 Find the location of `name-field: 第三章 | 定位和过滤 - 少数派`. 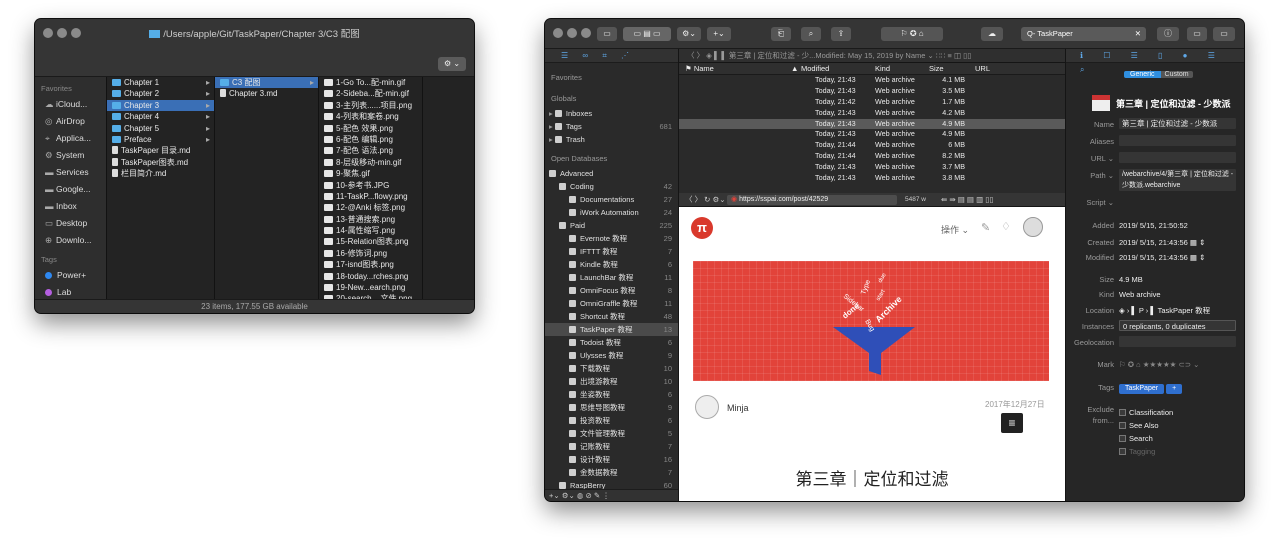

name-field: 第三章 | 定位和过滤 - 少数派 is located at coordinates (1177, 123).